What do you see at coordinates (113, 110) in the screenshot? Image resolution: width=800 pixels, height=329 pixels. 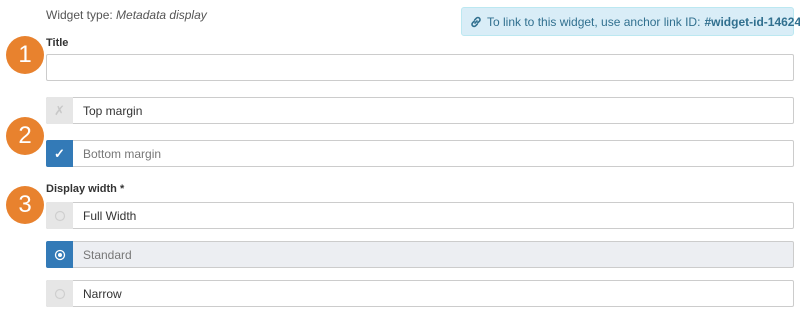 I see `top-margin-label: Top margin` at bounding box center [113, 110].